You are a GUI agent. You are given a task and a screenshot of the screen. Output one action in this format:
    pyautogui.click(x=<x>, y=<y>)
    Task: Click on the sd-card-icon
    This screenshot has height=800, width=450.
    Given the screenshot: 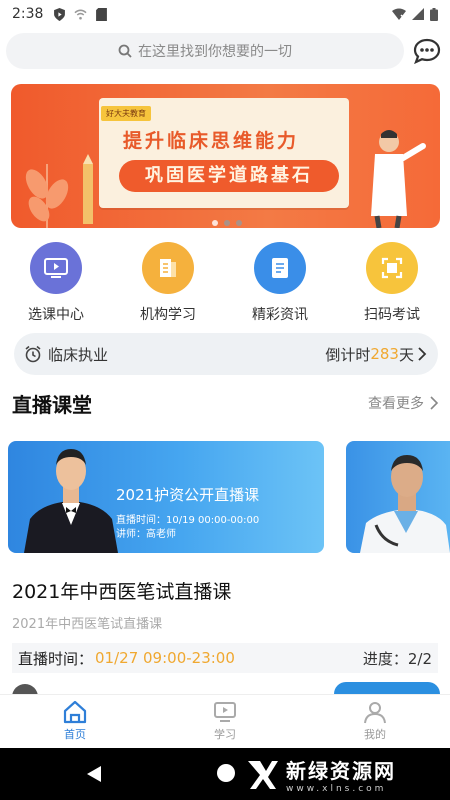 What is the action you would take?
    pyautogui.click(x=102, y=14)
    